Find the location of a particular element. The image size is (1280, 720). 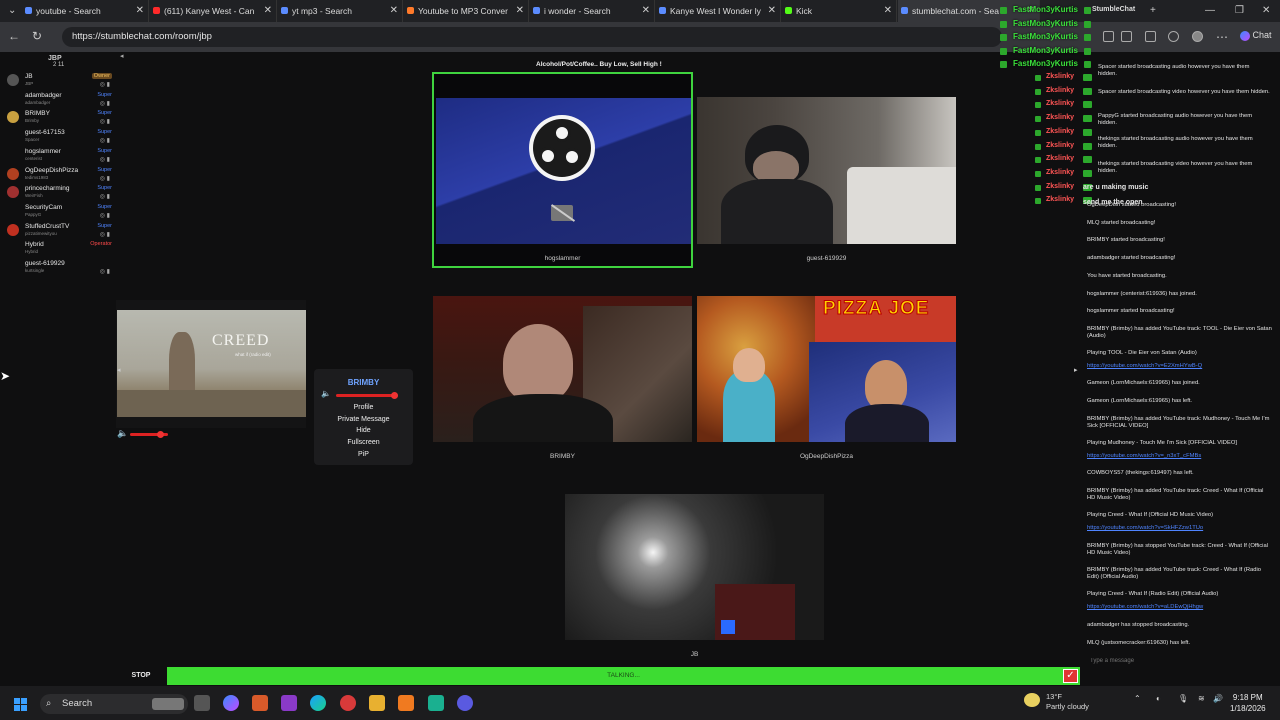

task-view-icon is located at coordinates (202, 703).